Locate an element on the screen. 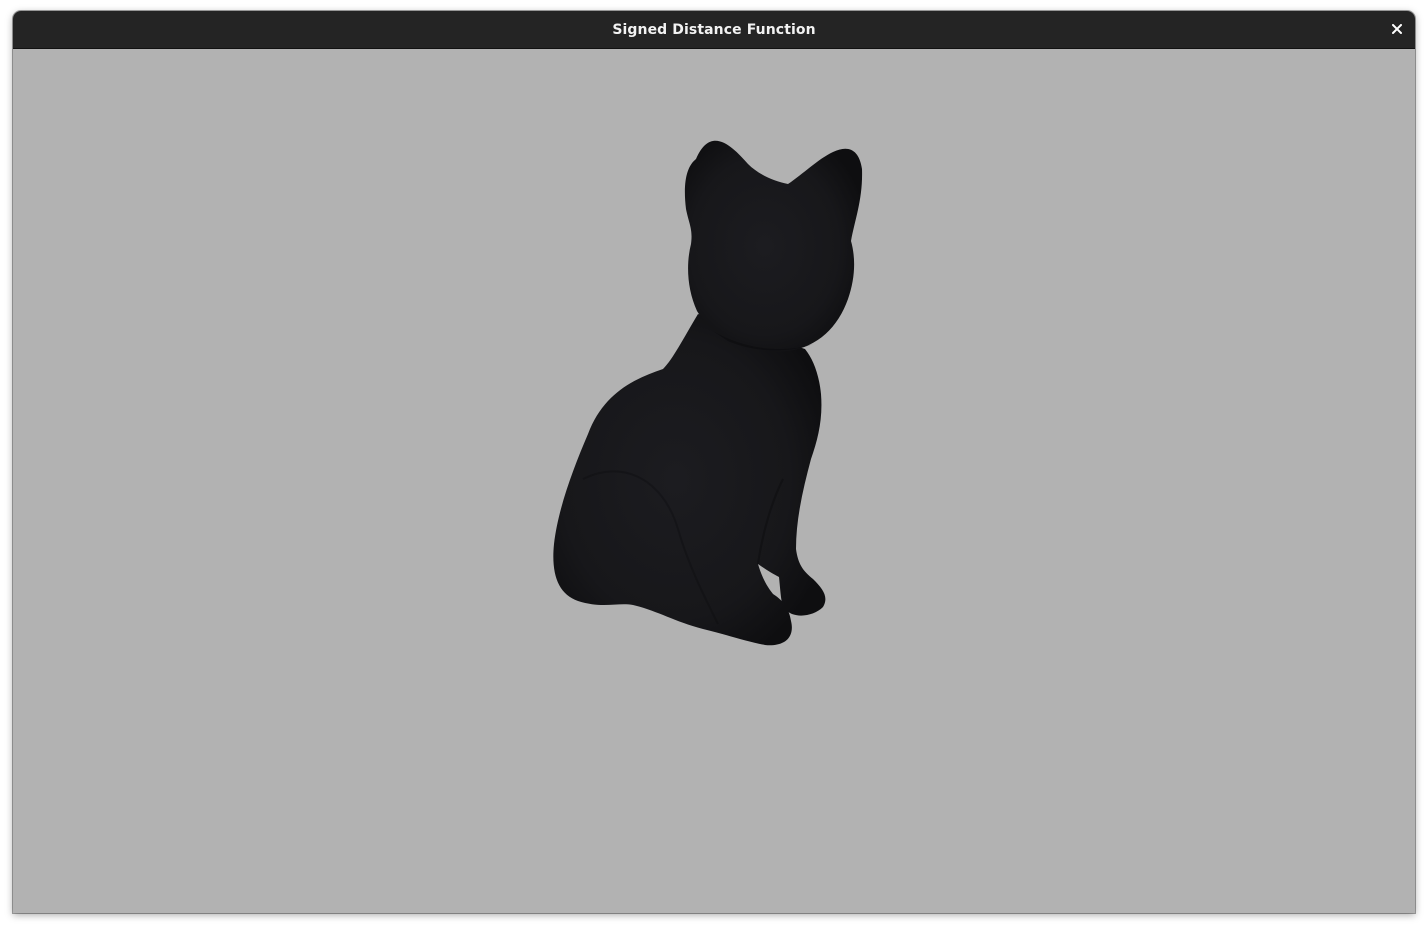  title-bar: Signed Distance Function is located at coordinates (714, 30).